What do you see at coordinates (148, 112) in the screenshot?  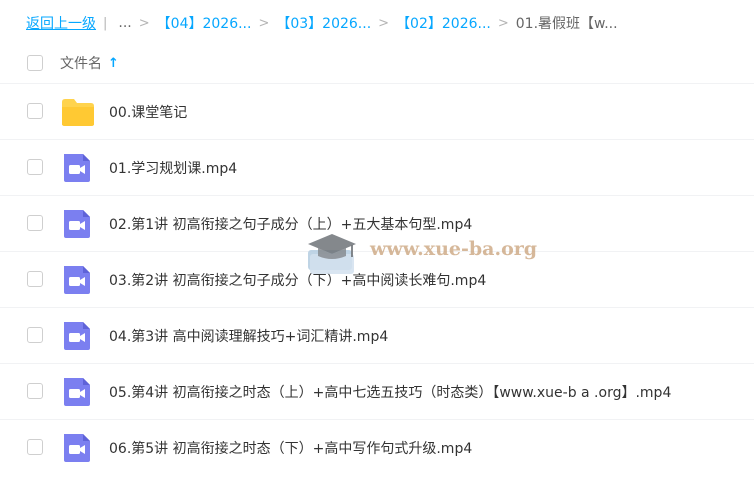 I see `file-name: 00.课堂笔记` at bounding box center [148, 112].